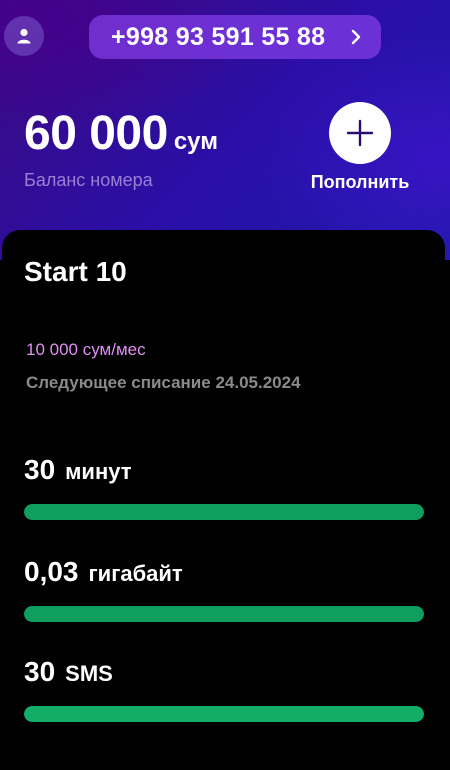 The height and width of the screenshot is (770, 450). Describe the element at coordinates (360, 182) in the screenshot. I see `topup-label: Пополнить` at that location.